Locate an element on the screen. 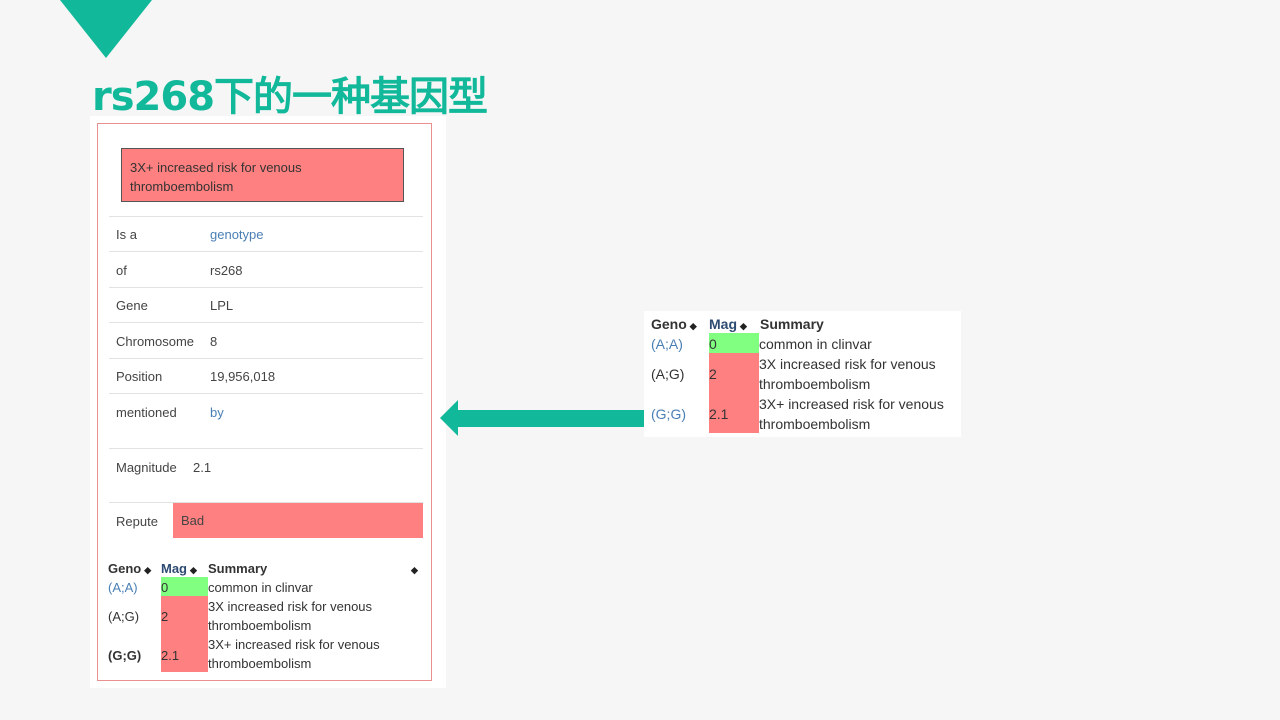 The image size is (1280, 720). geno-gg: (G;G) is located at coordinates (125, 655).